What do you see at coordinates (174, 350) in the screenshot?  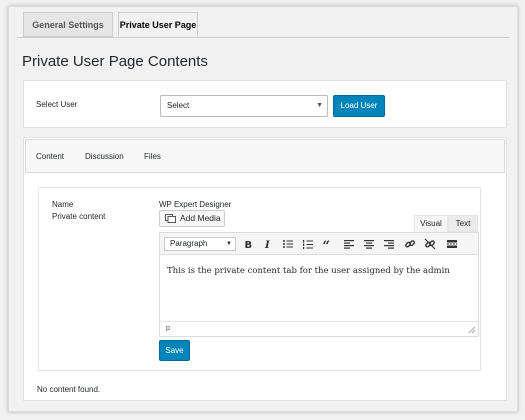 I see `save-button: Save` at bounding box center [174, 350].